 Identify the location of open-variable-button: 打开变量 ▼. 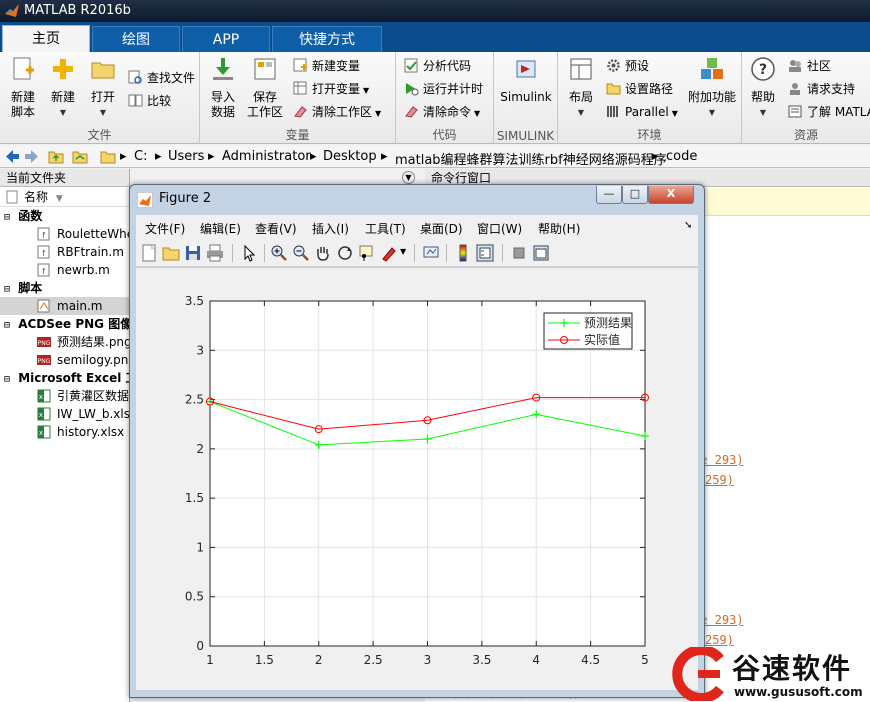
(331, 89).